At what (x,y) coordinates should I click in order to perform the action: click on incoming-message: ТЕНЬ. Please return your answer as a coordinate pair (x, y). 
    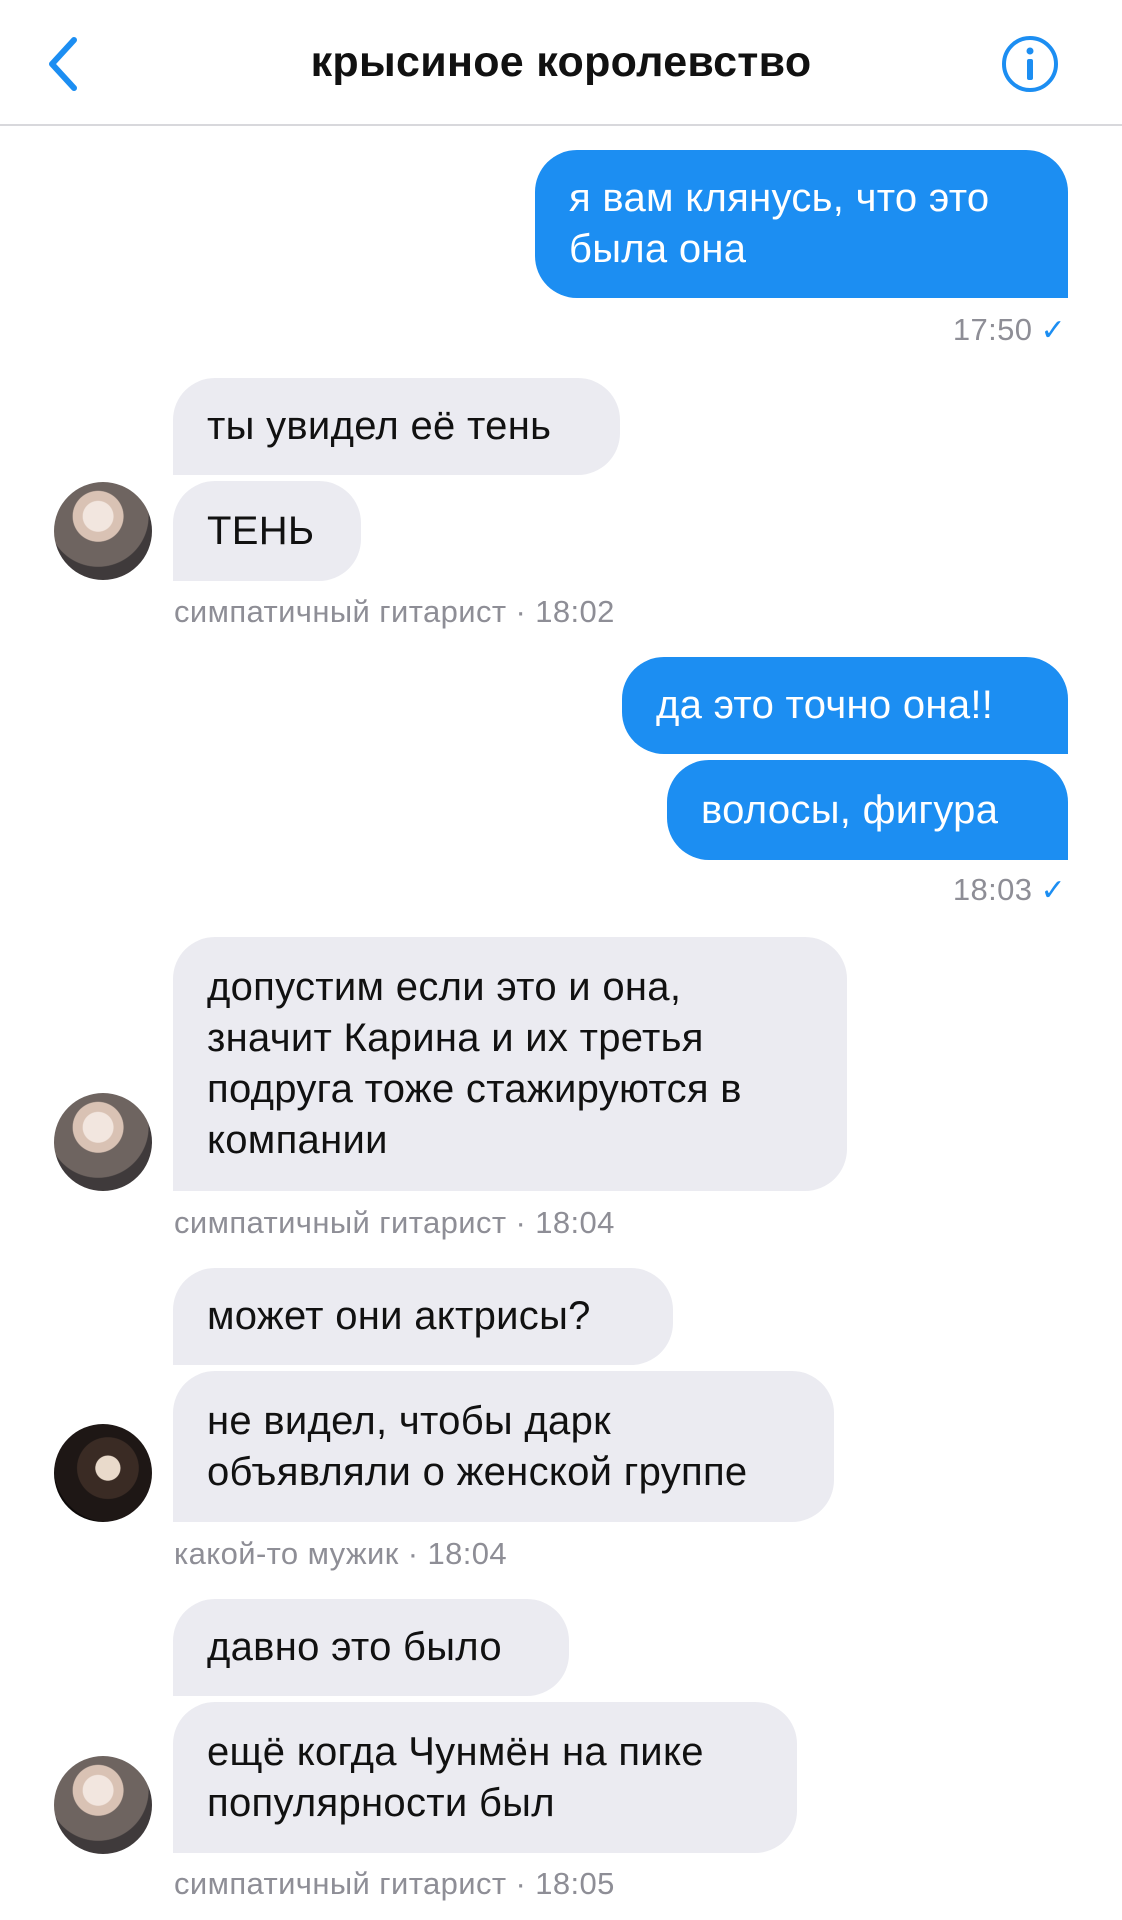
    Looking at the image, I should click on (267, 531).